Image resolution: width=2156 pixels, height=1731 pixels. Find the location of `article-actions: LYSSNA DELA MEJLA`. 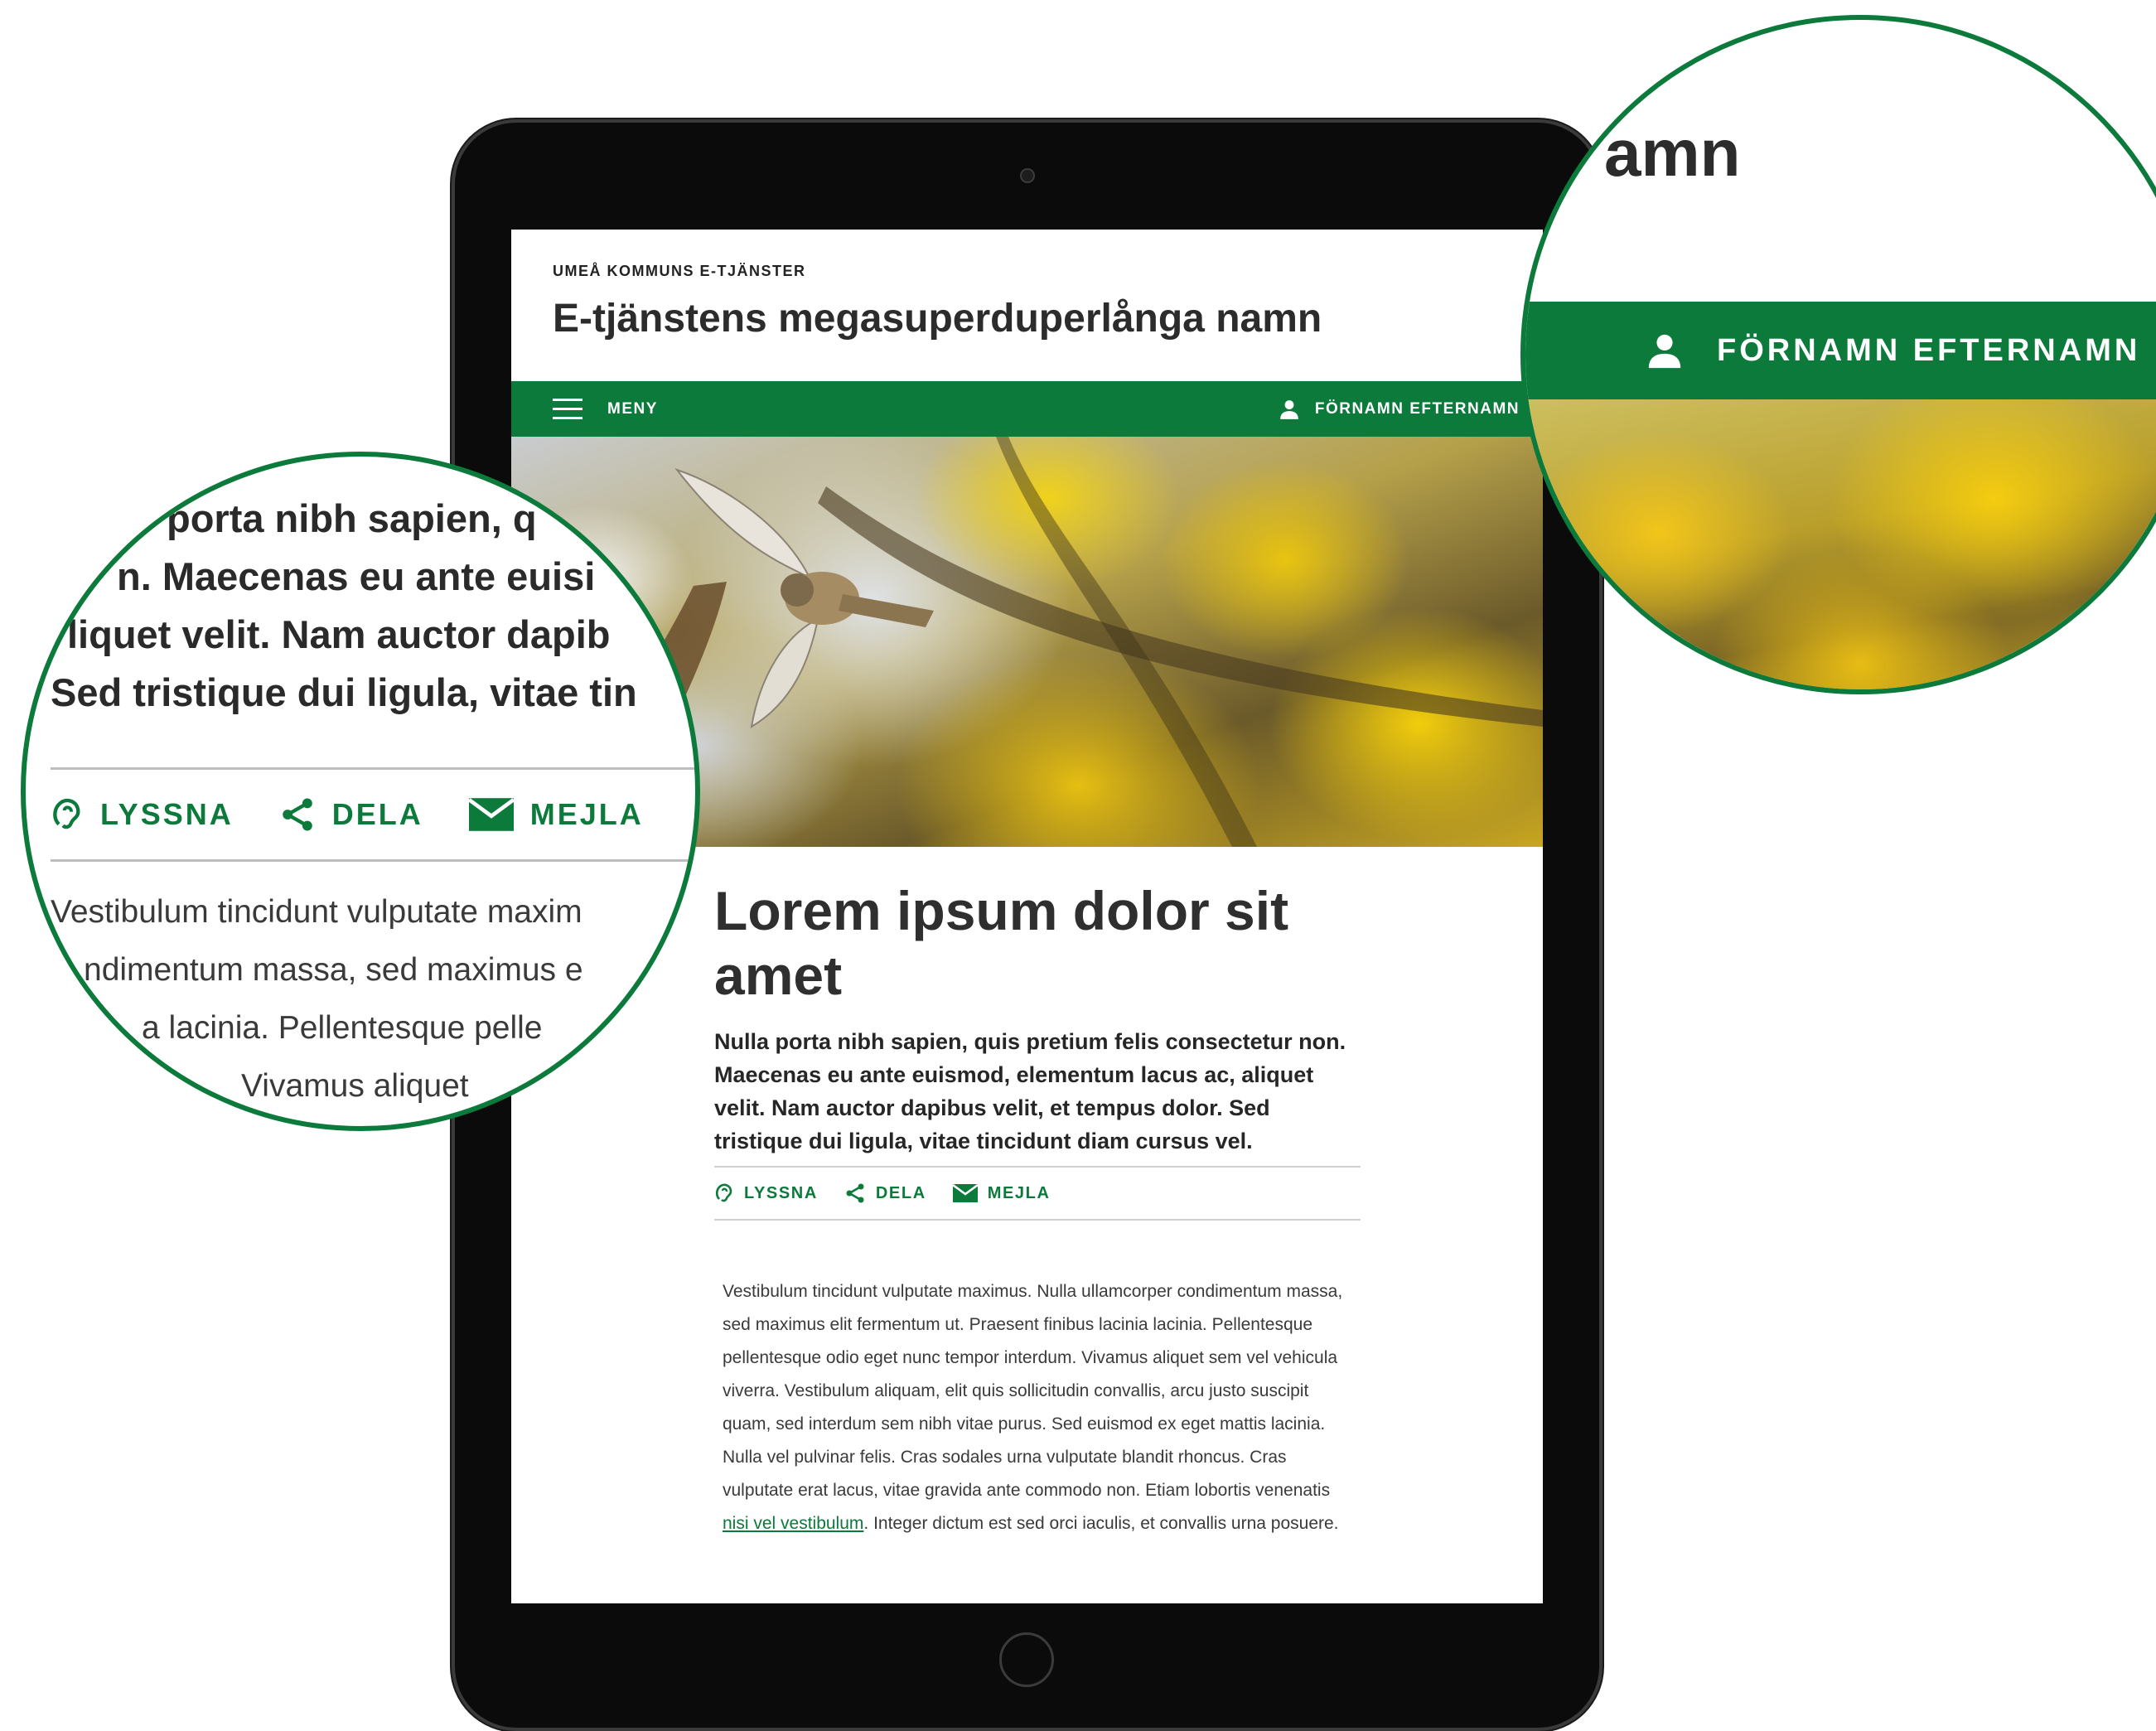

article-actions: LYSSNA DELA MEJLA is located at coordinates (1037, 1194).